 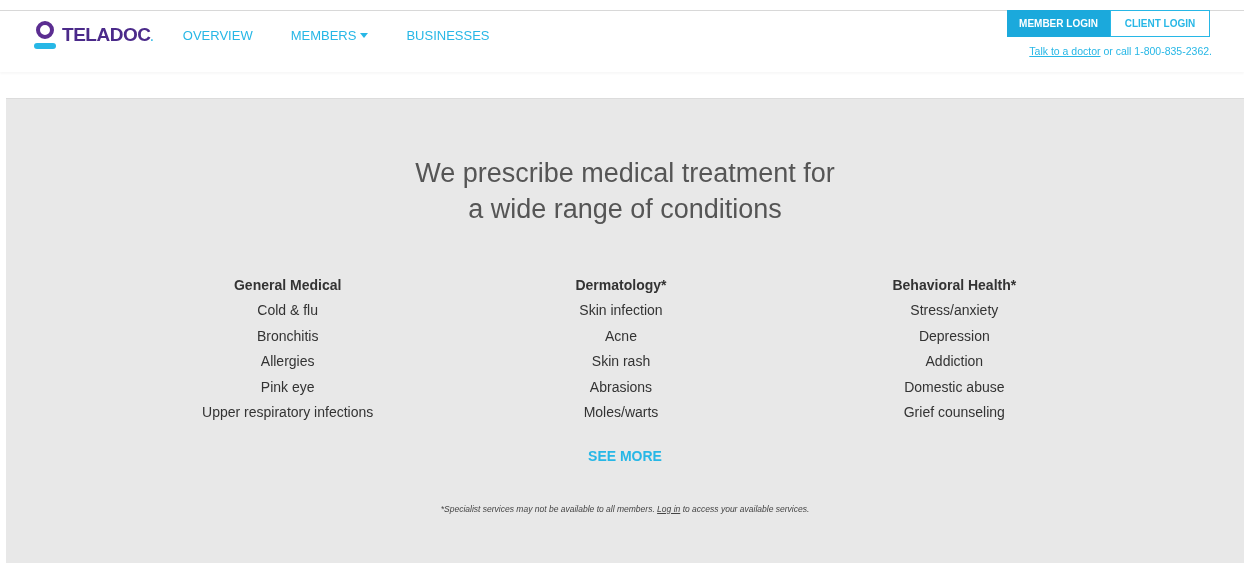 I want to click on see-more-link: SEE MORE, so click(x=625, y=456).